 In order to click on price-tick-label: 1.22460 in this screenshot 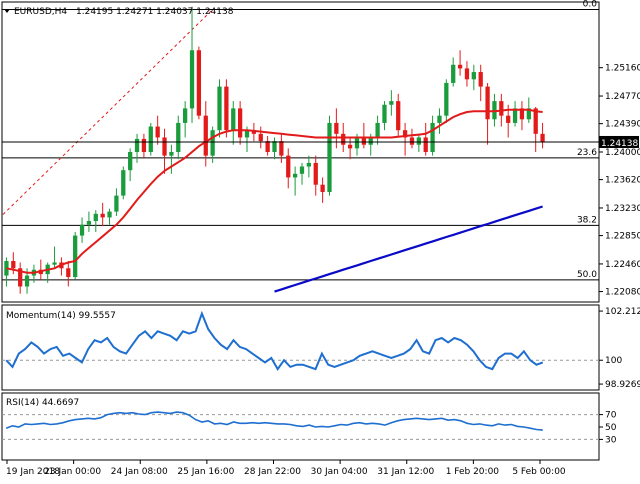, I will do `click(622, 265)`.